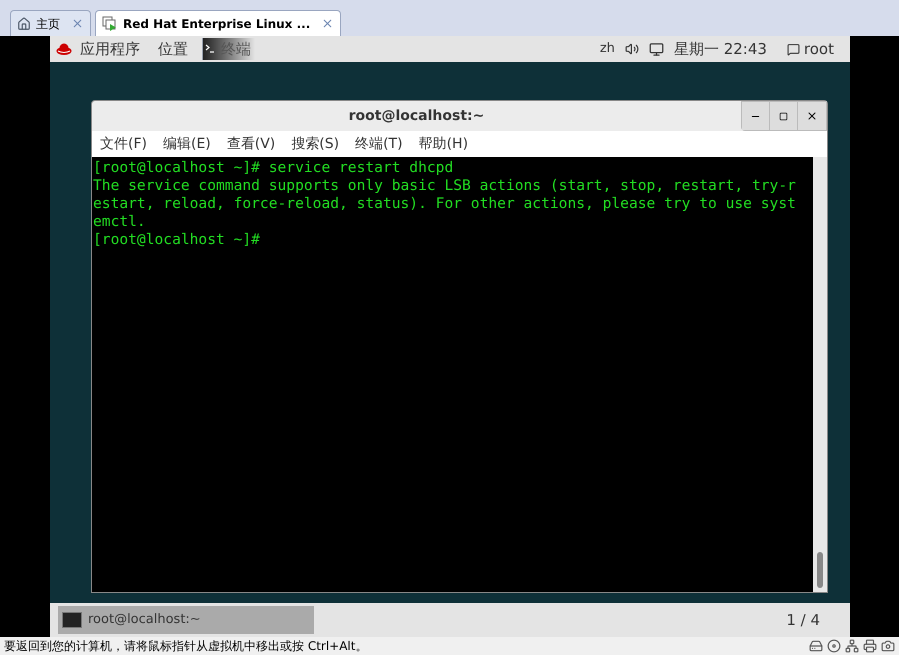  Describe the element at coordinates (110, 49) in the screenshot. I see `top-menu: 应用程序` at that location.